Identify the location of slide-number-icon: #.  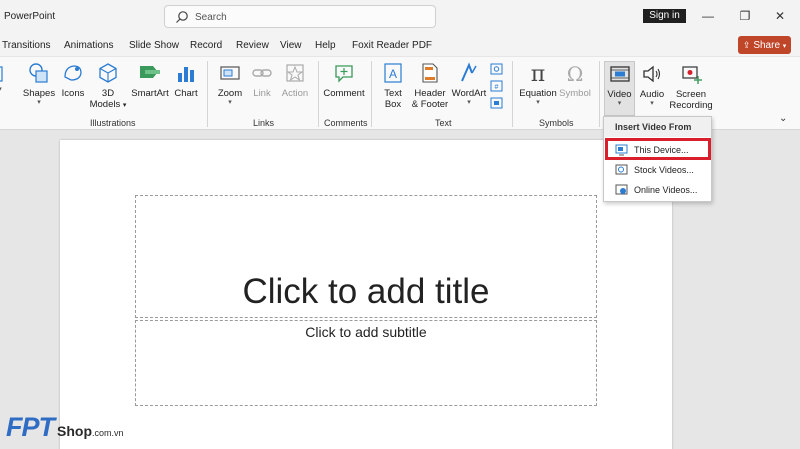
(497, 85).